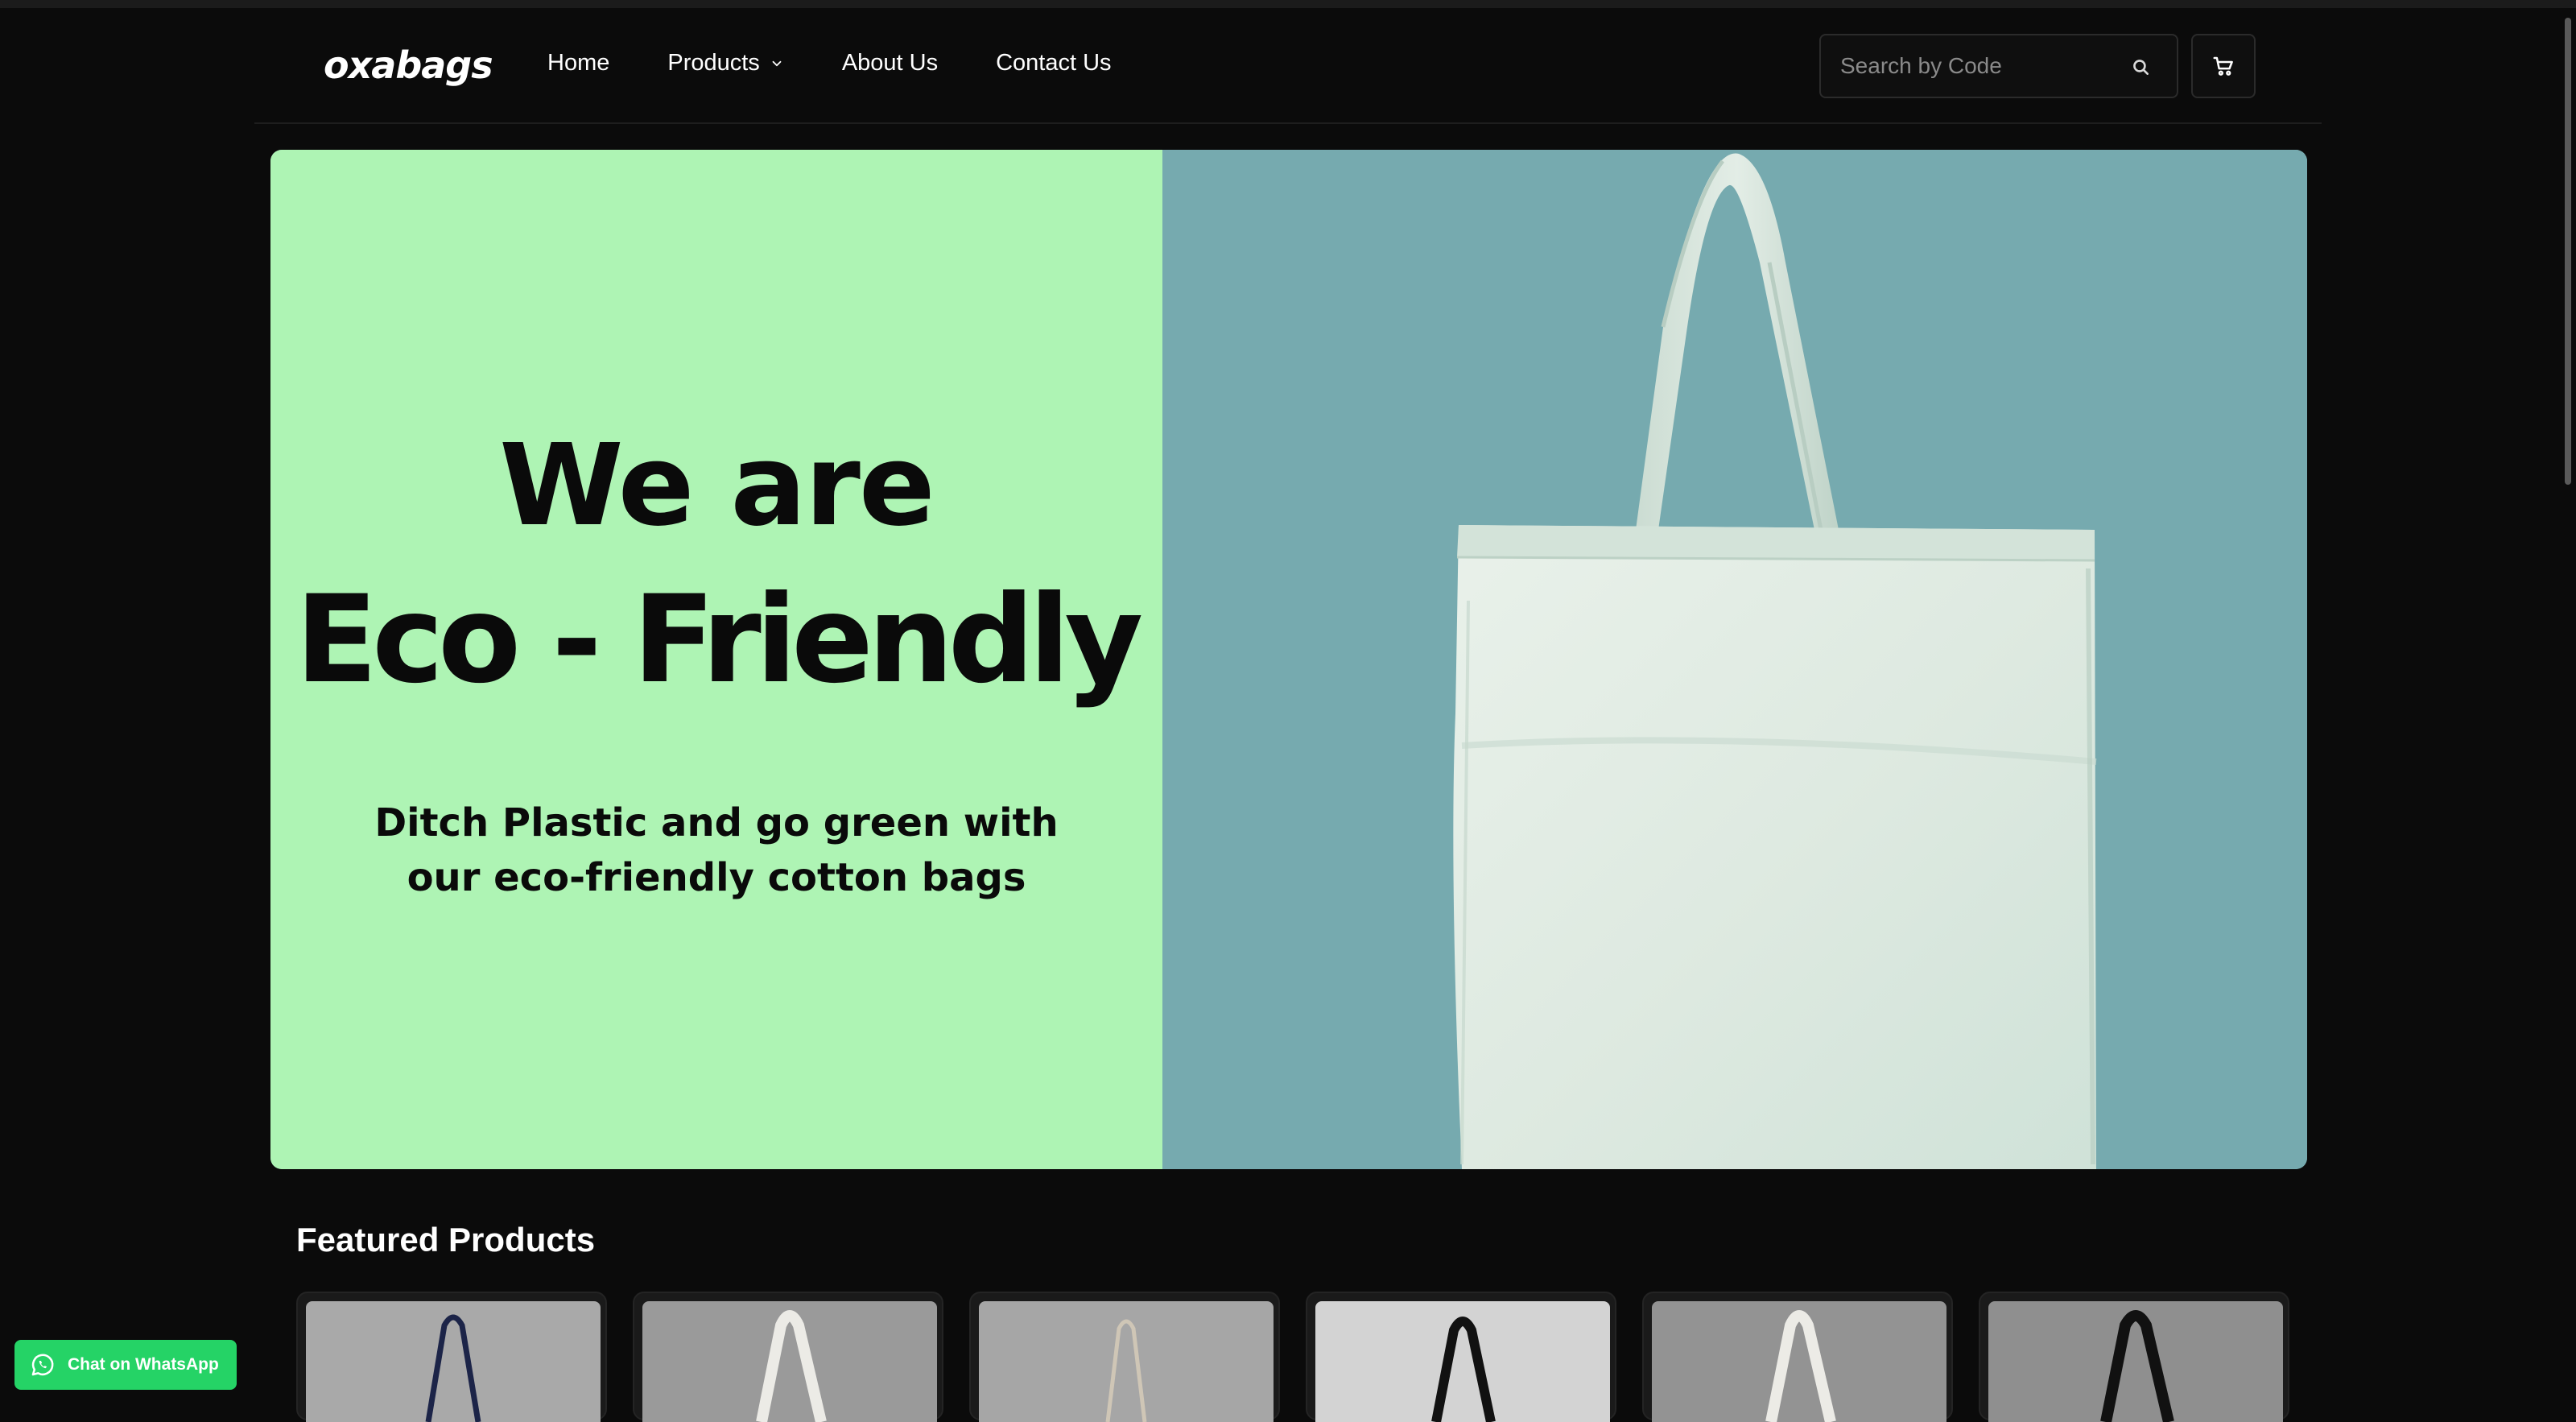  What do you see at coordinates (2140, 66) in the screenshot?
I see `search-icon` at bounding box center [2140, 66].